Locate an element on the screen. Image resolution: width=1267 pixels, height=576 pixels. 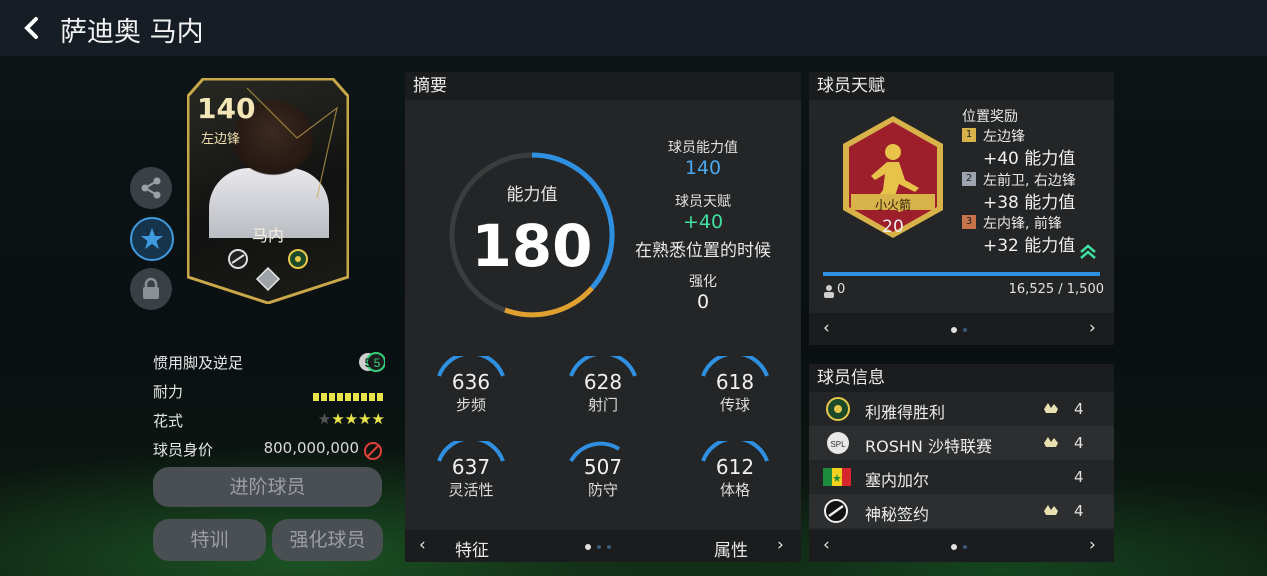
attribute-name: 灵活性 is located at coordinates (471, 490).